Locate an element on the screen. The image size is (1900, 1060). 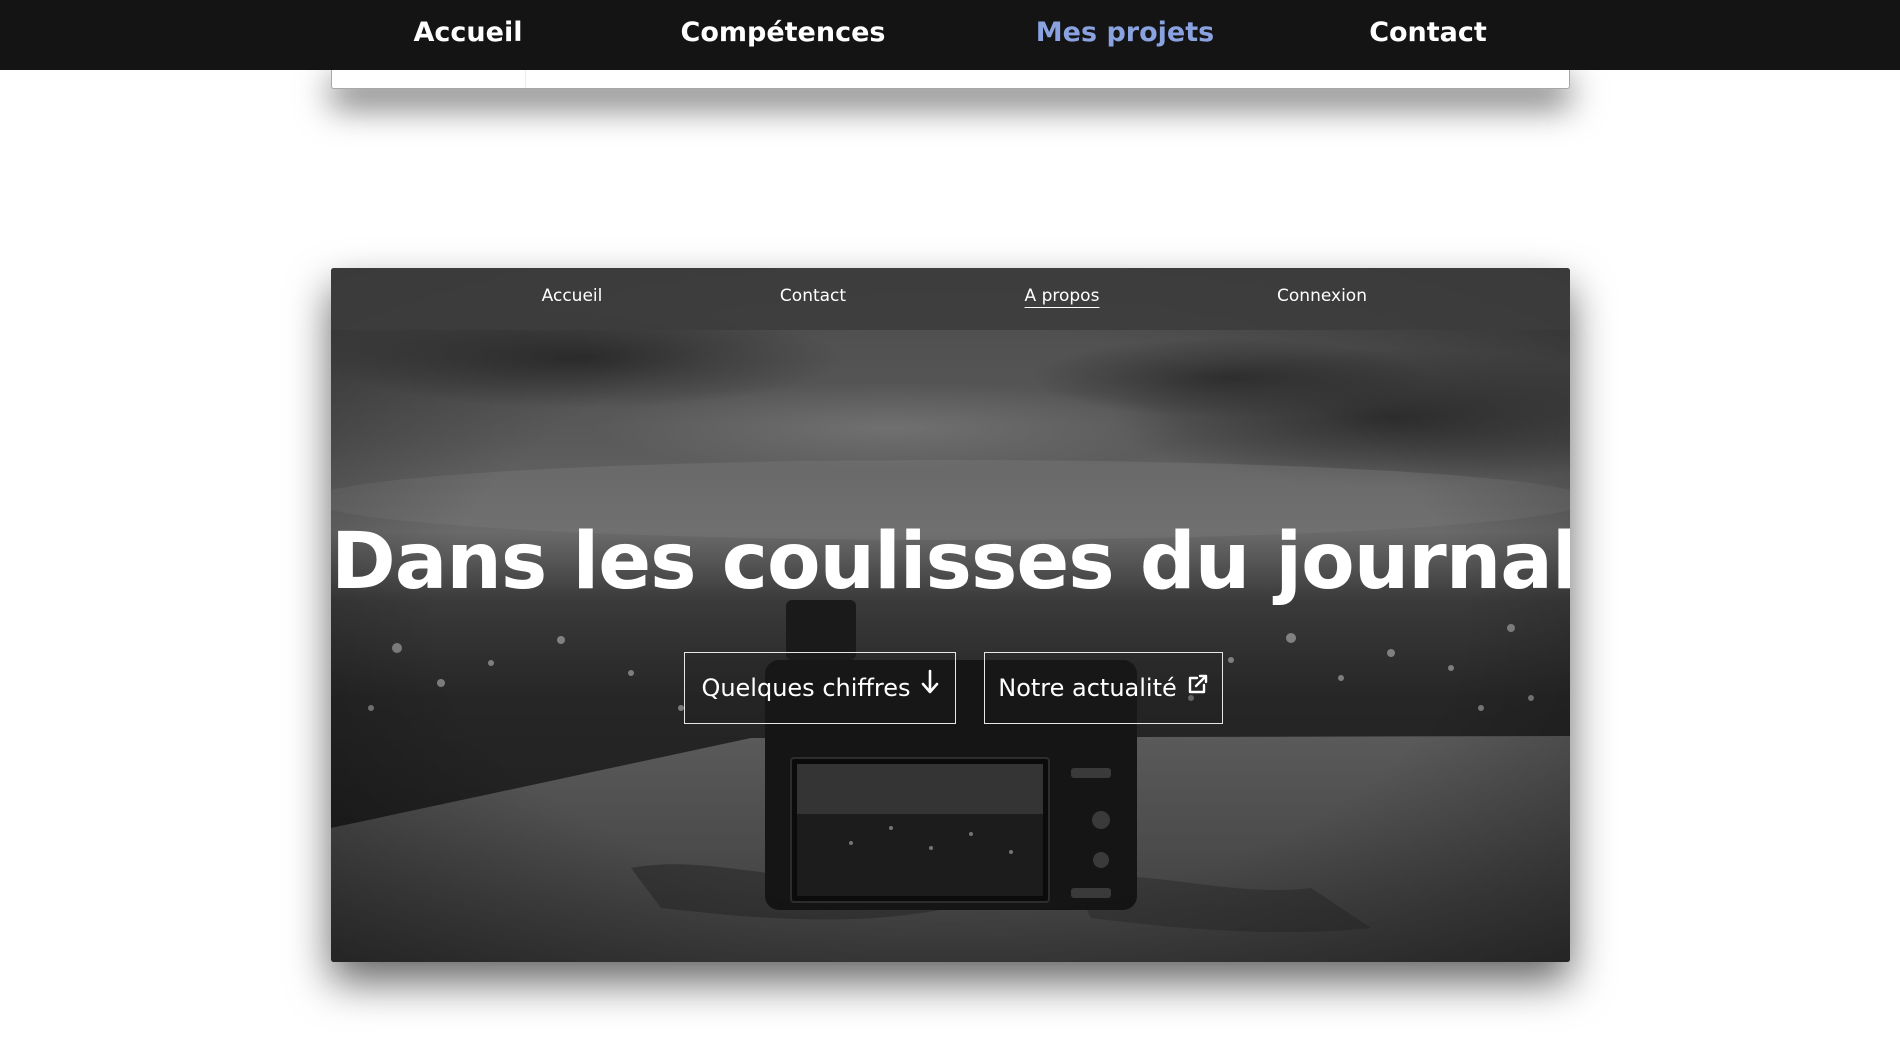
arrow-down-icon is located at coordinates (930, 687).